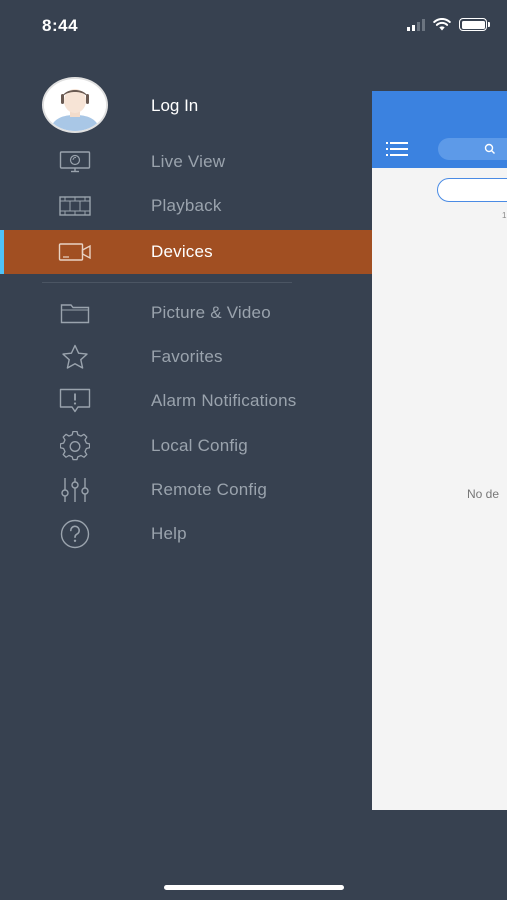 This screenshot has height=900, width=507. I want to click on menu-item-playback: Playback, so click(186, 206).